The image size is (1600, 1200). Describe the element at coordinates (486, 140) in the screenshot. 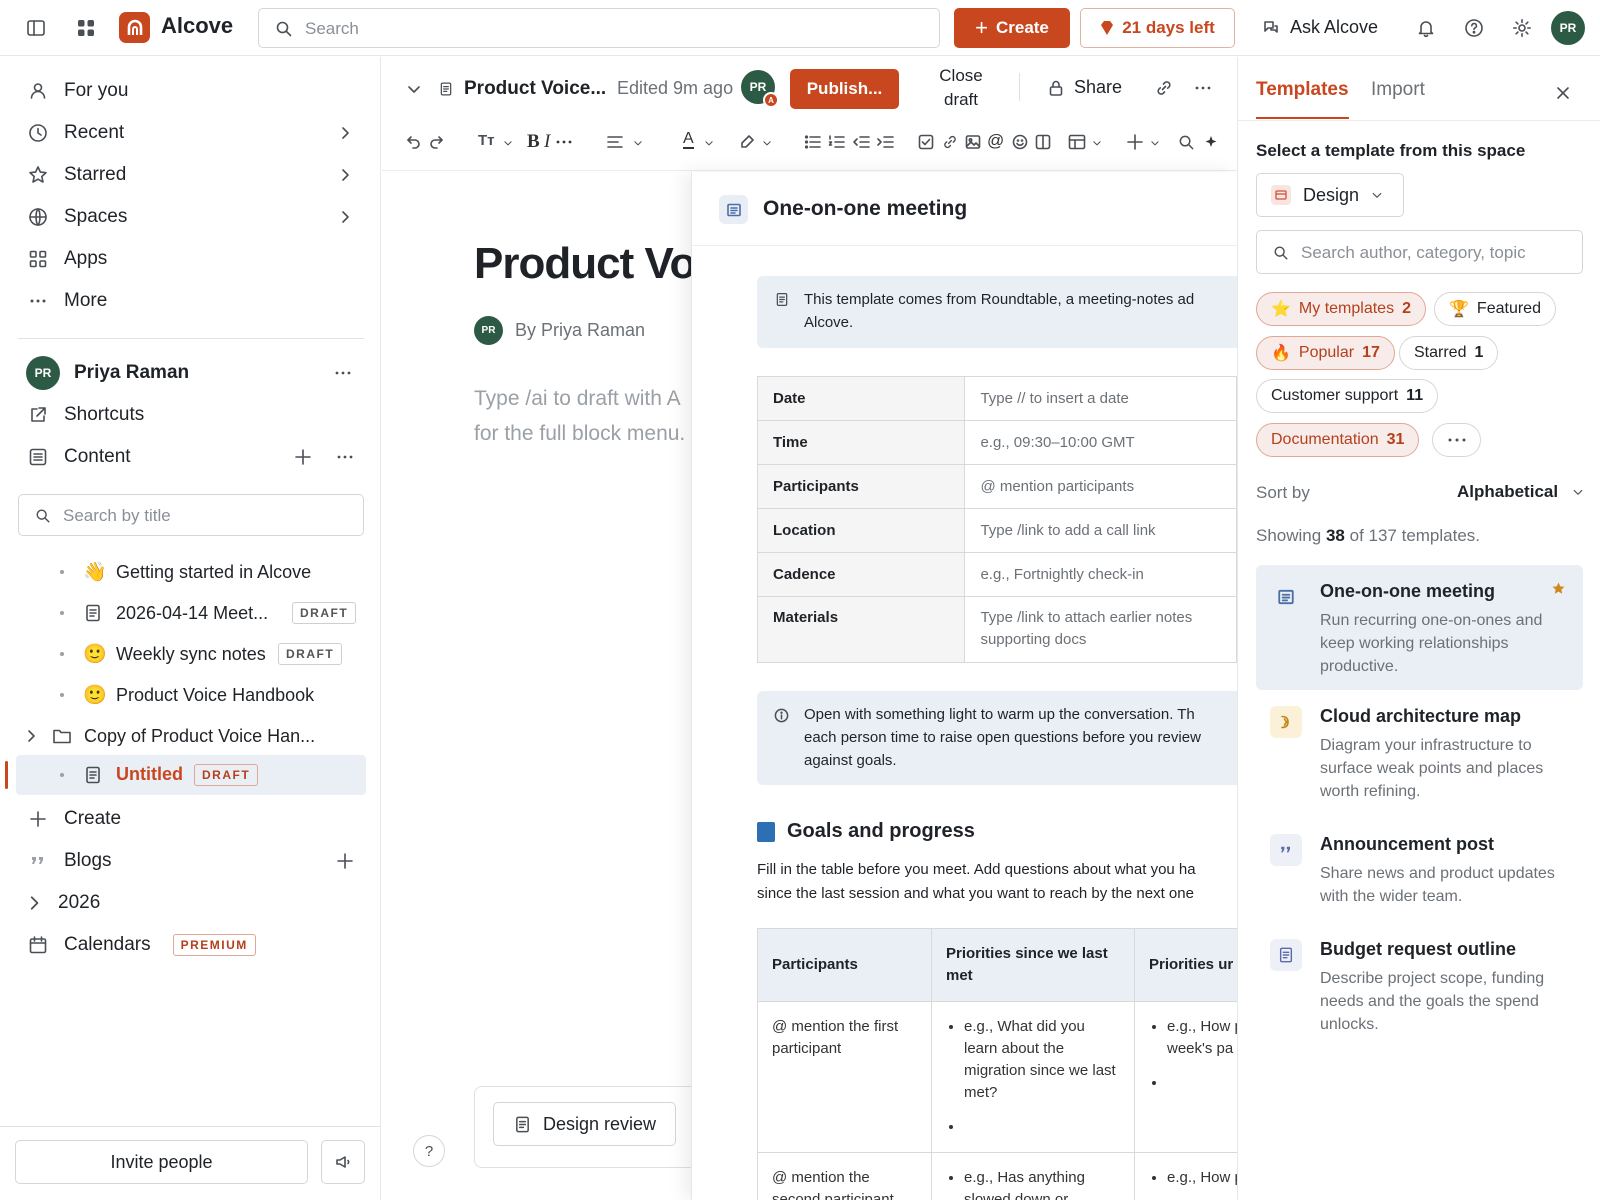

I see `text-size-icon: Tт` at that location.